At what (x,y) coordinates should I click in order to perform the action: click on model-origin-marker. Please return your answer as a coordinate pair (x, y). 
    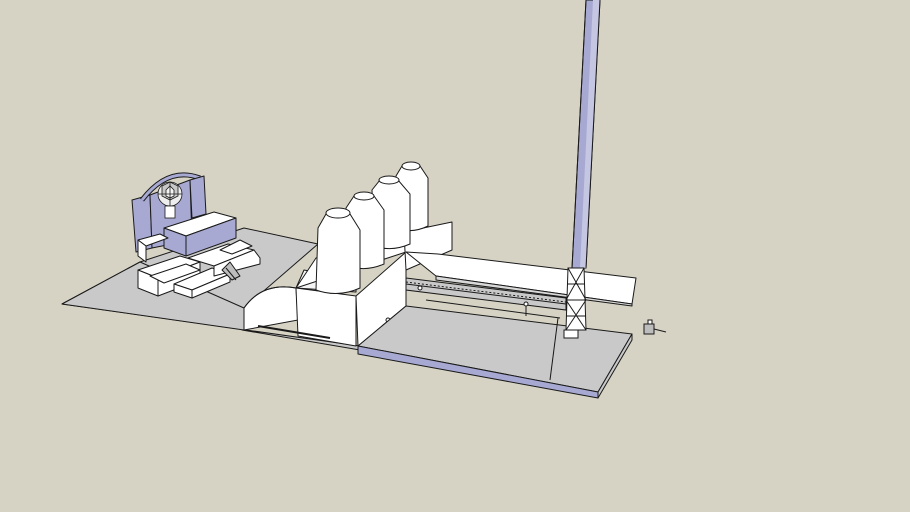
    Looking at the image, I should click on (655, 327).